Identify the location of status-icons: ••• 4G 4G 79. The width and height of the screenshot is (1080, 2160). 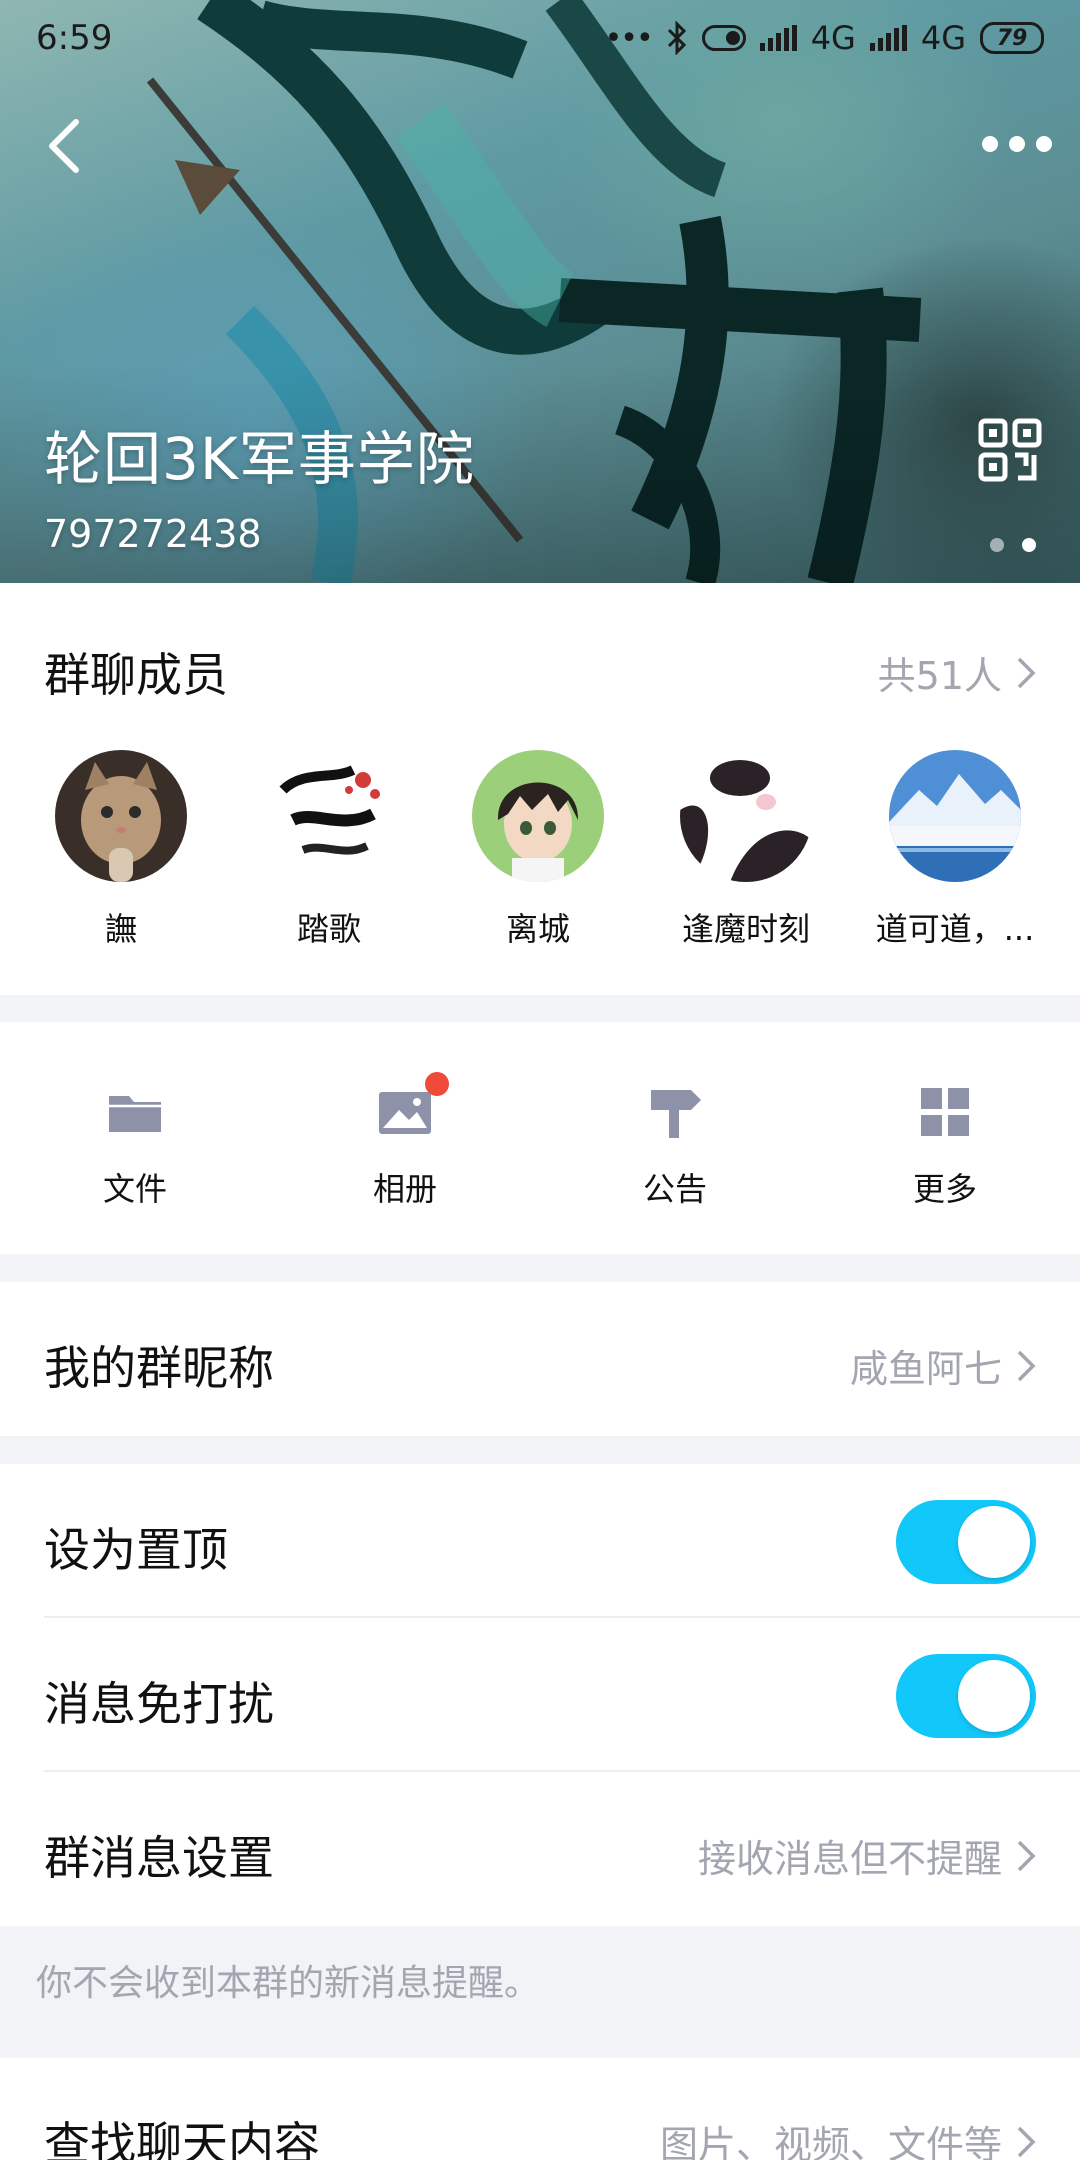
(824, 38).